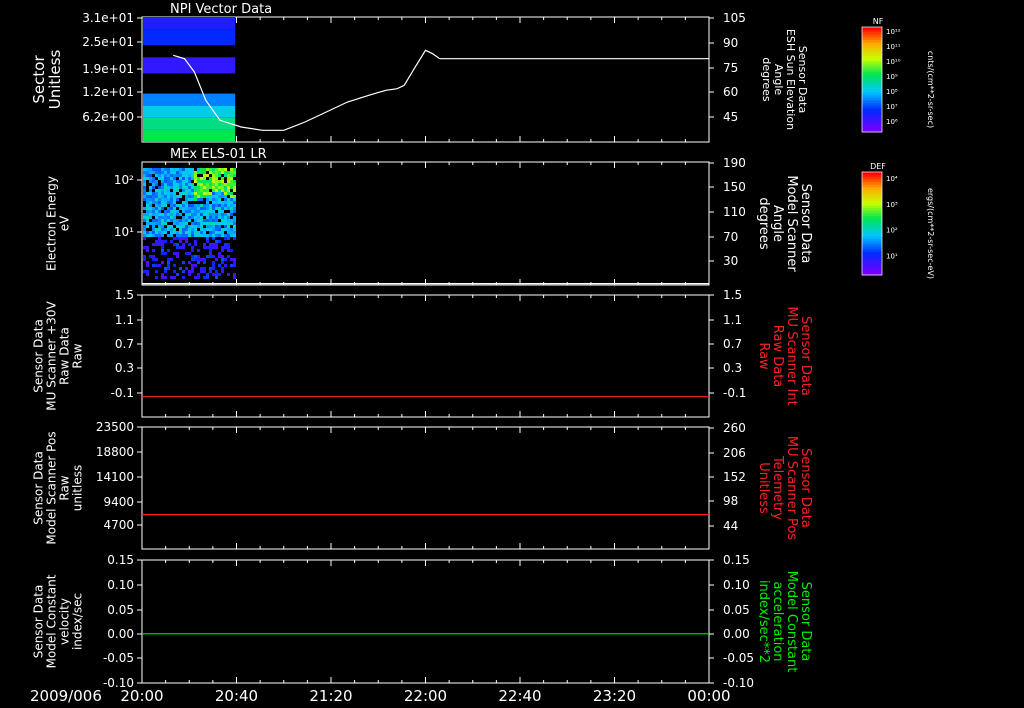  I want to click on right-axis-label-line: degrees, so click(763, 223).